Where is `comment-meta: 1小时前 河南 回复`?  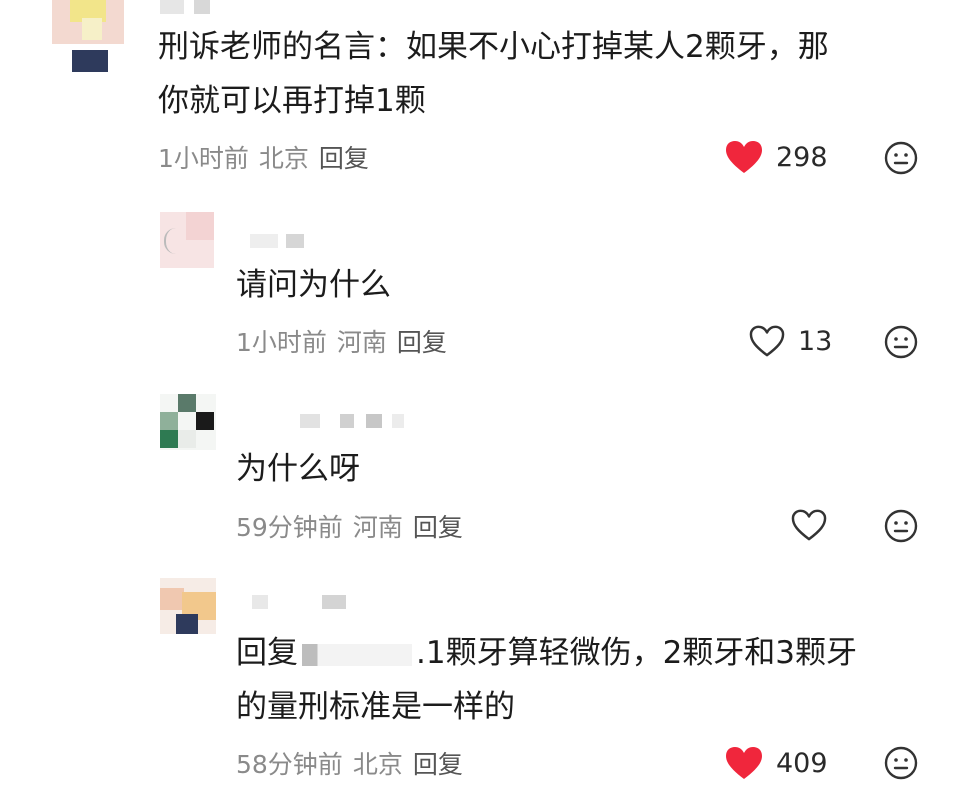 comment-meta: 1小时前 河南 回复 is located at coordinates (346, 341).